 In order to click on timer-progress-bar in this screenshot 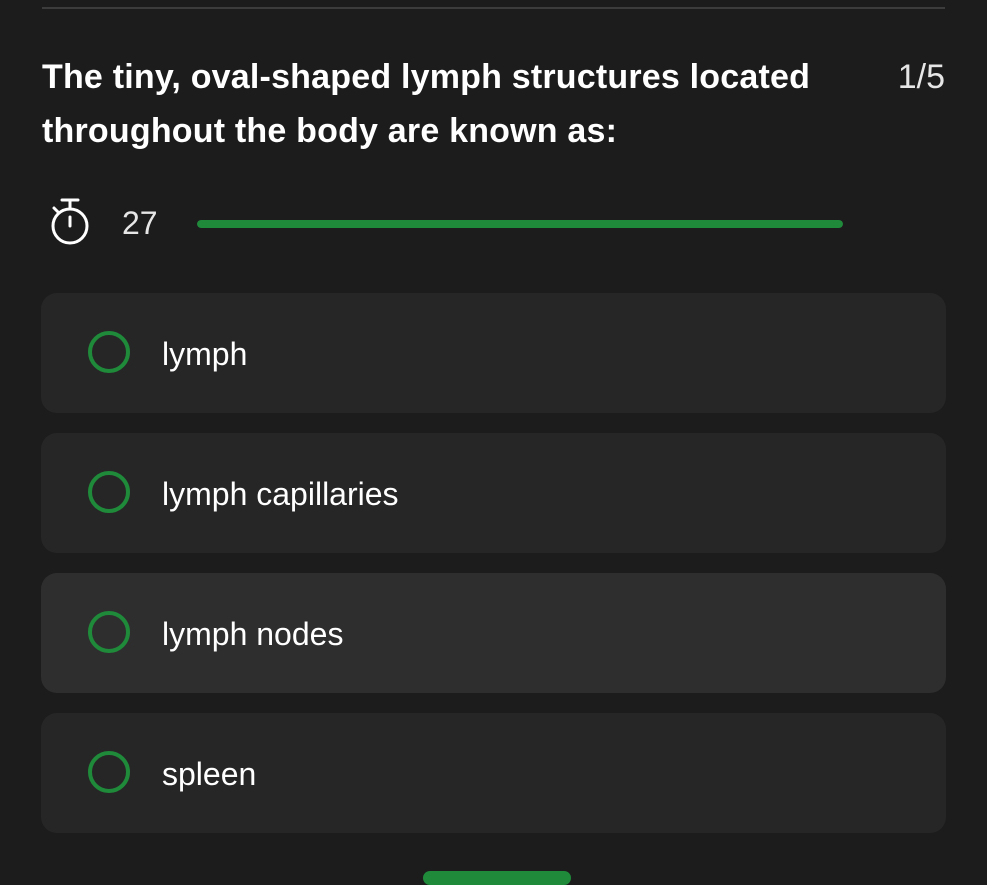, I will do `click(520, 224)`.